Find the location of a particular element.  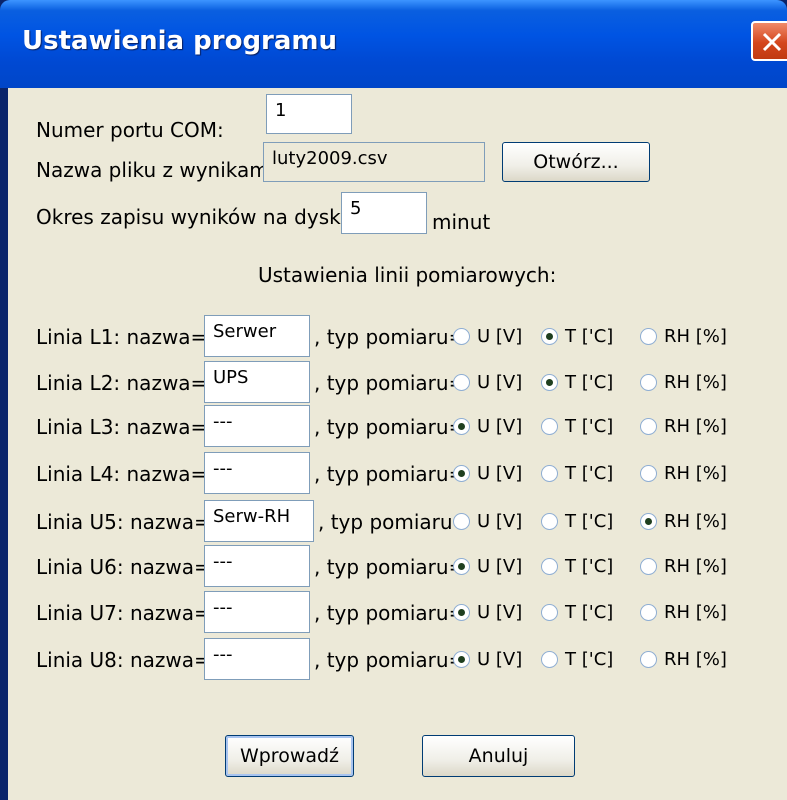

window-title: Ustawienia programu is located at coordinates (180, 41).